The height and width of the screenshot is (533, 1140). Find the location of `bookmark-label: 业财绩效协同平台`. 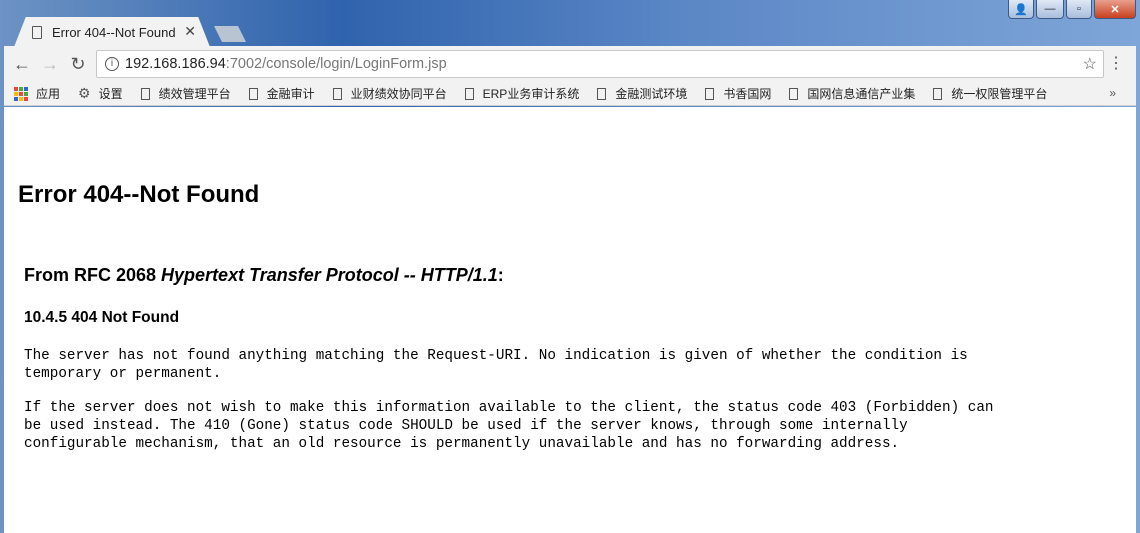

bookmark-label: 业财绩效协同平台 is located at coordinates (398, 94).